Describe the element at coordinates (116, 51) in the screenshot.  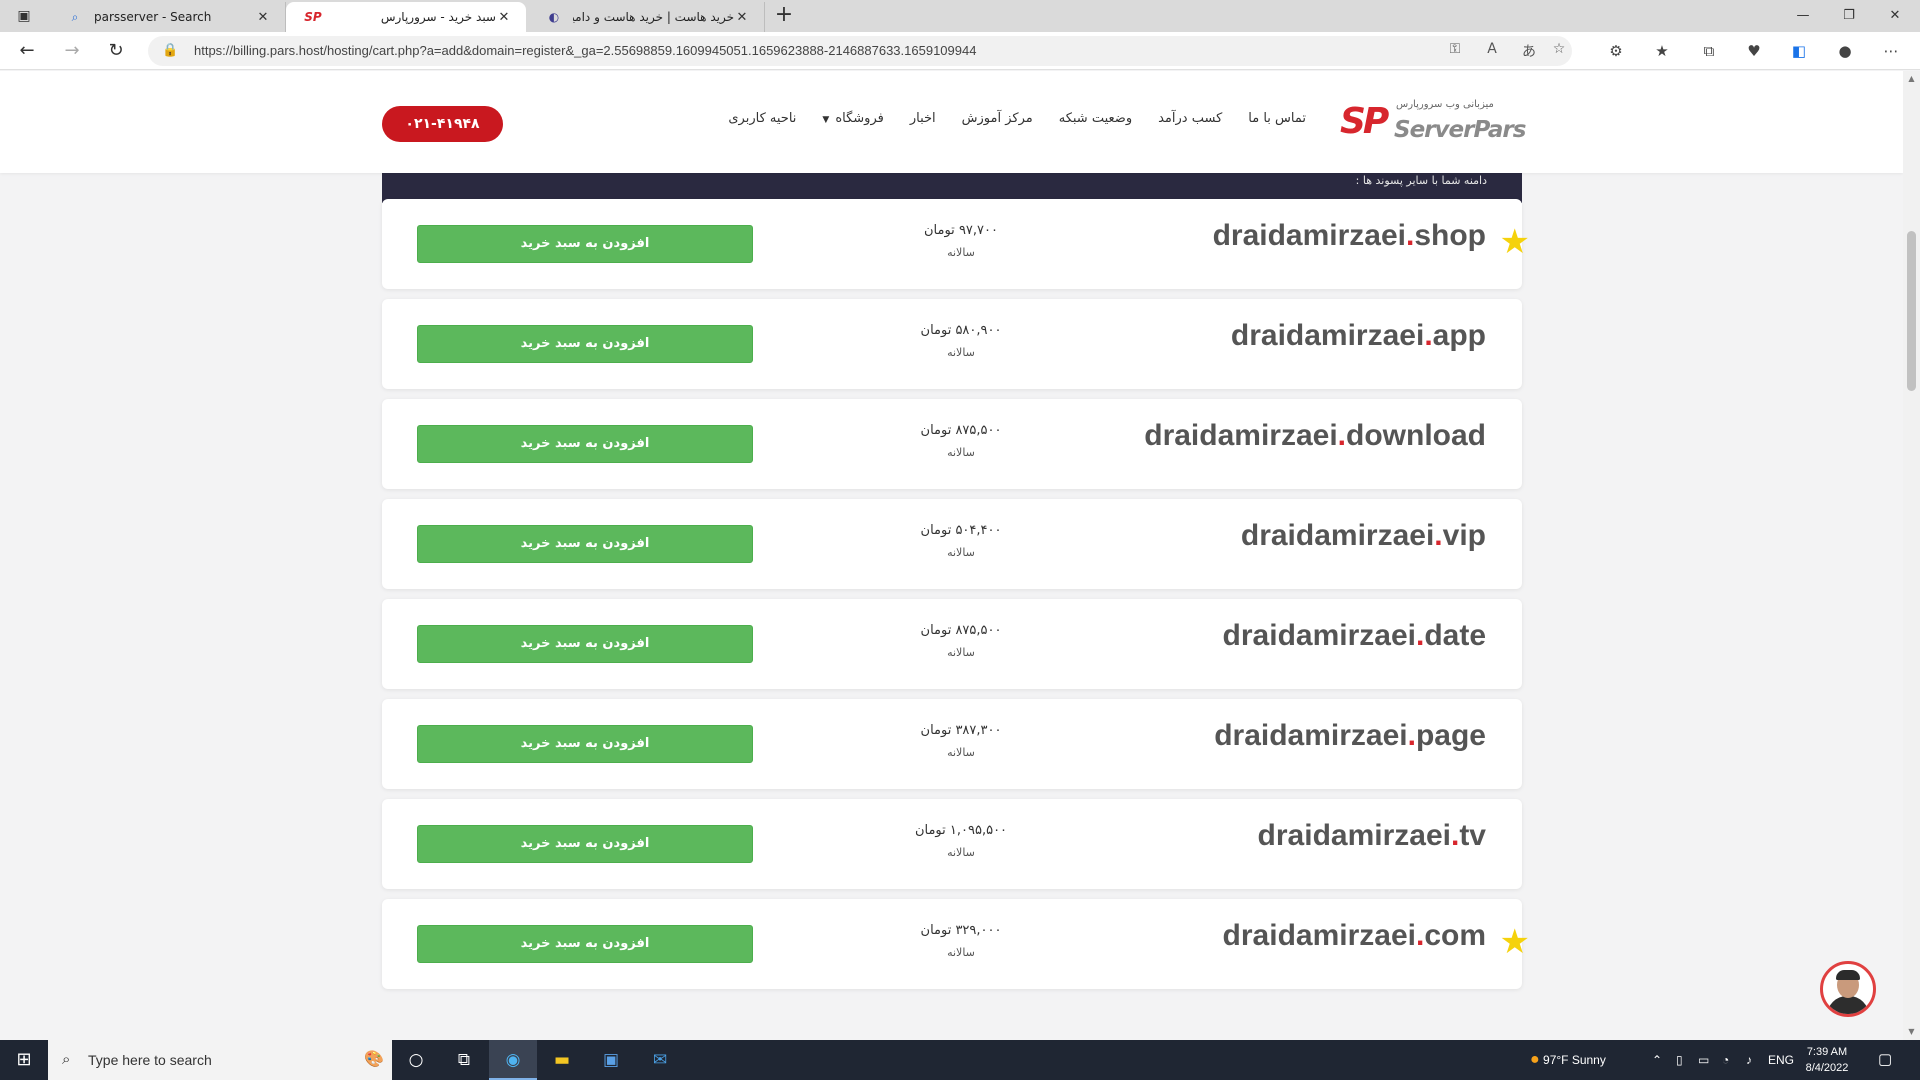
I see `refresh-icon: ↻` at that location.